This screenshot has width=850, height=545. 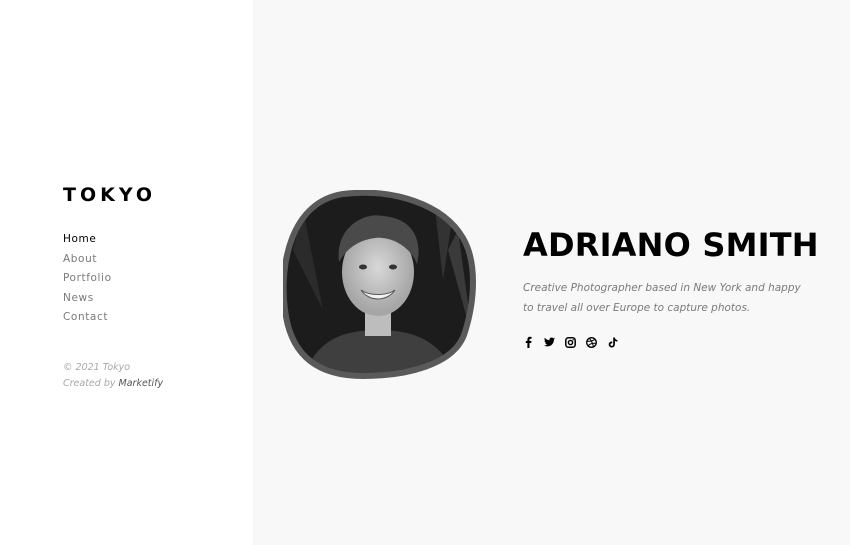 I want to click on social-links, so click(x=570, y=342).